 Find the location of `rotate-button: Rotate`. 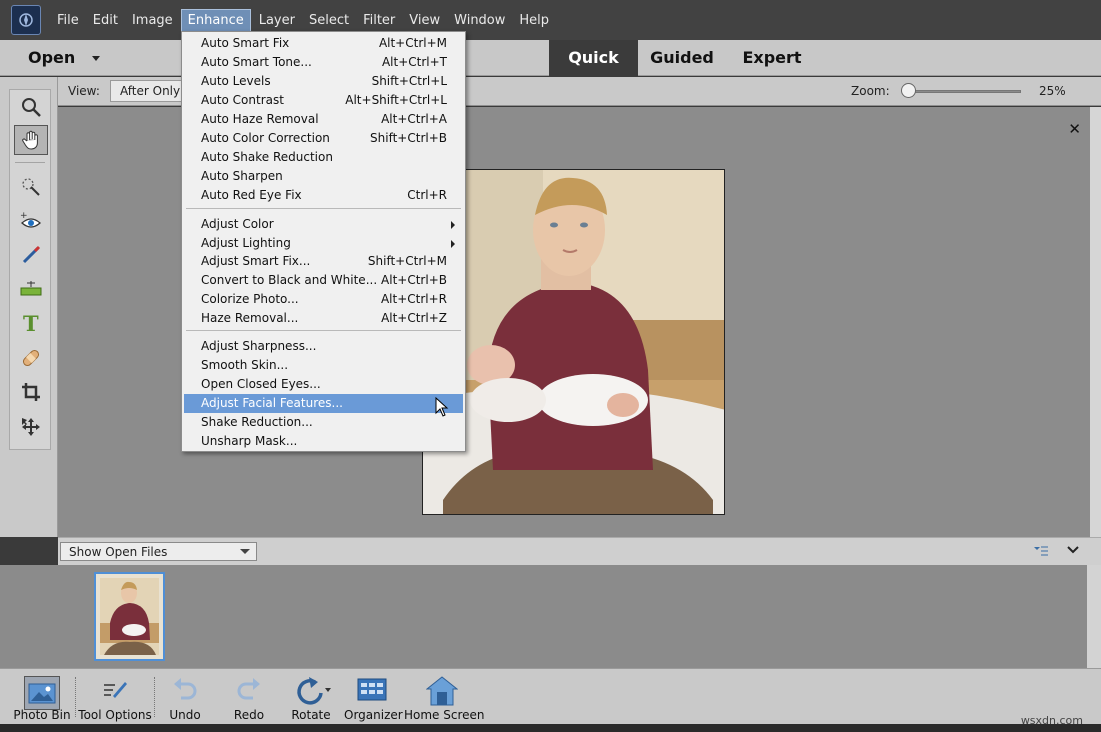

rotate-button: Rotate is located at coordinates (311, 698).